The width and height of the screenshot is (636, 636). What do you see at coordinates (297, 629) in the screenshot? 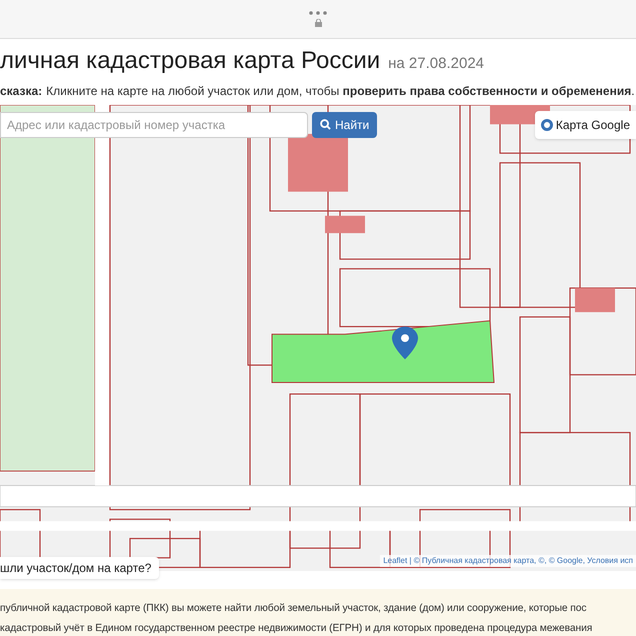
I see `info-text: кадастровый учёт в Едином государственном реестре недвижимости (ЕГРН) и для которых проведена процедура межевания` at bounding box center [297, 629].